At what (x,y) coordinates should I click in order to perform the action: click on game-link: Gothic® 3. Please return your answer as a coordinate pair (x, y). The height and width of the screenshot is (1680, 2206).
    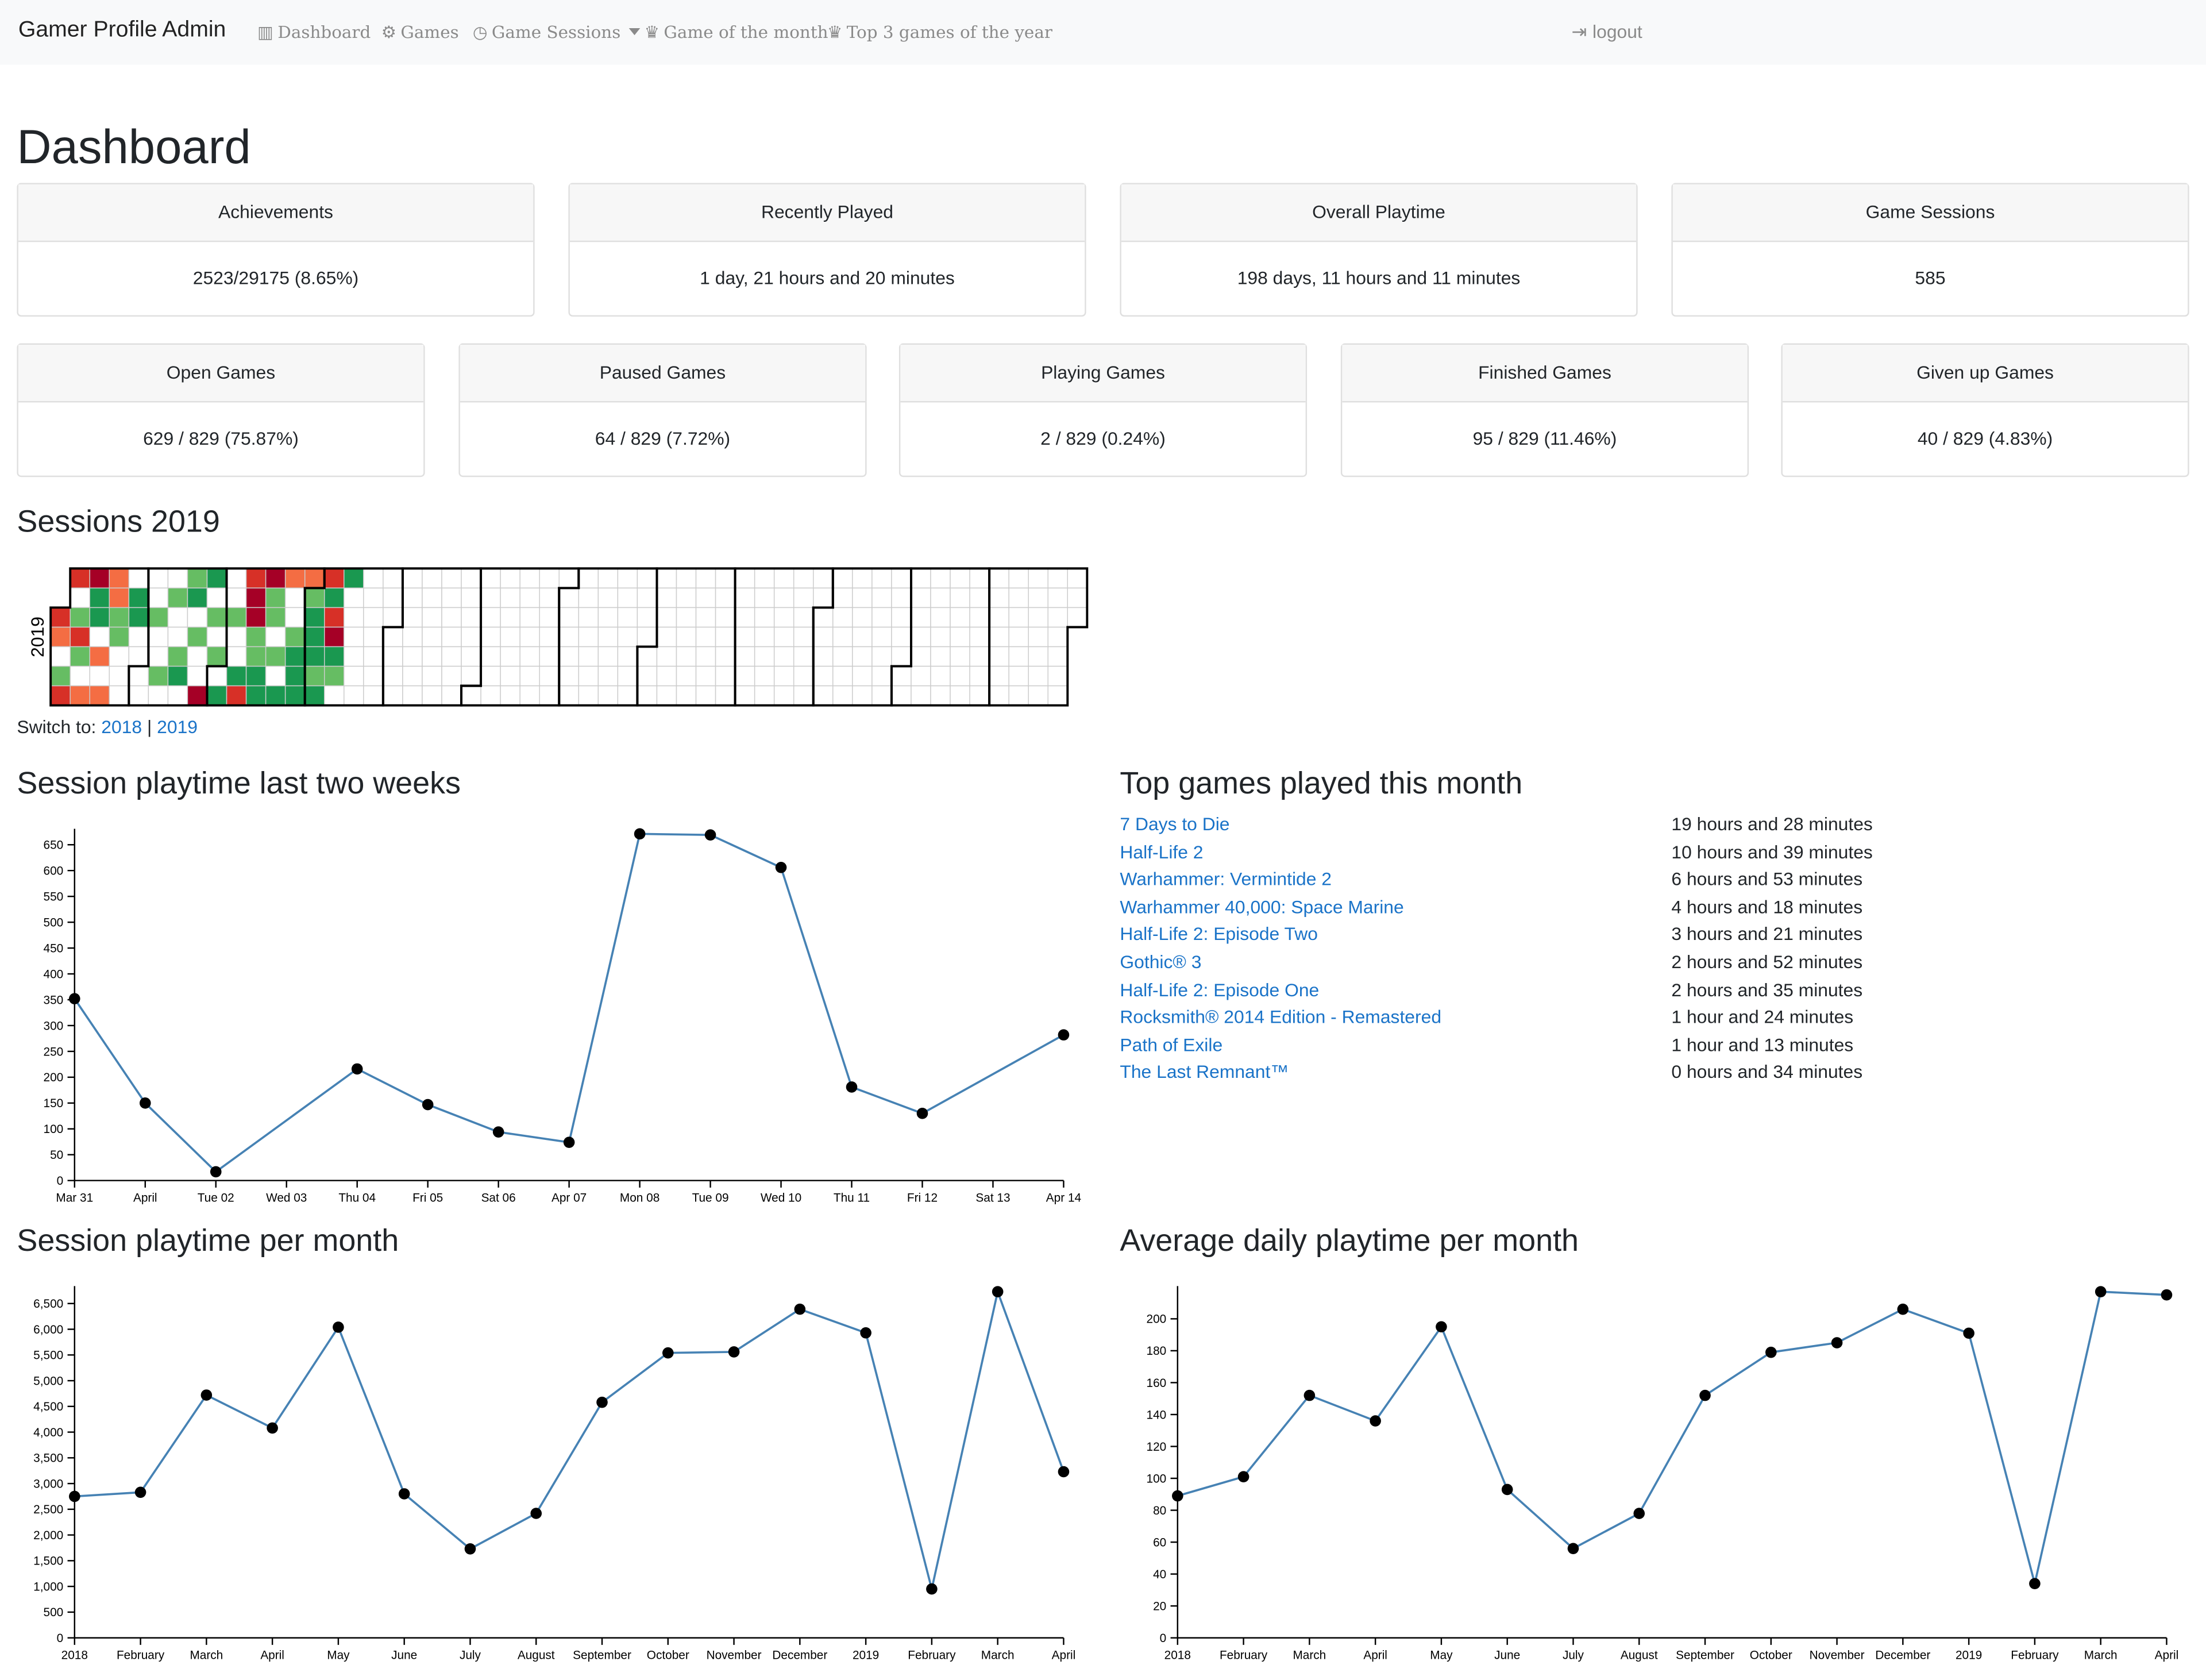
    Looking at the image, I should click on (1160, 962).